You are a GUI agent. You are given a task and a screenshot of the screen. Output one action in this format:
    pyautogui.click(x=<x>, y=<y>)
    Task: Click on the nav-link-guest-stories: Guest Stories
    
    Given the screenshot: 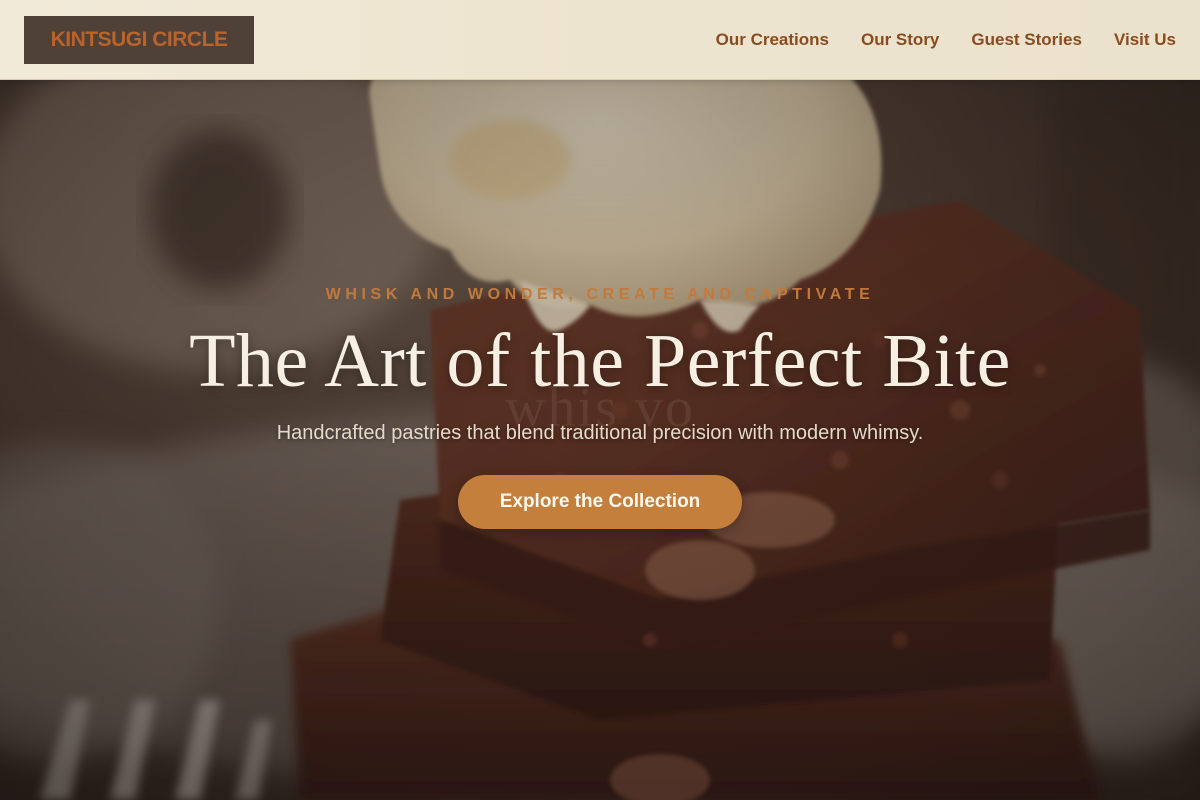 What is the action you would take?
    pyautogui.click(x=1026, y=40)
    